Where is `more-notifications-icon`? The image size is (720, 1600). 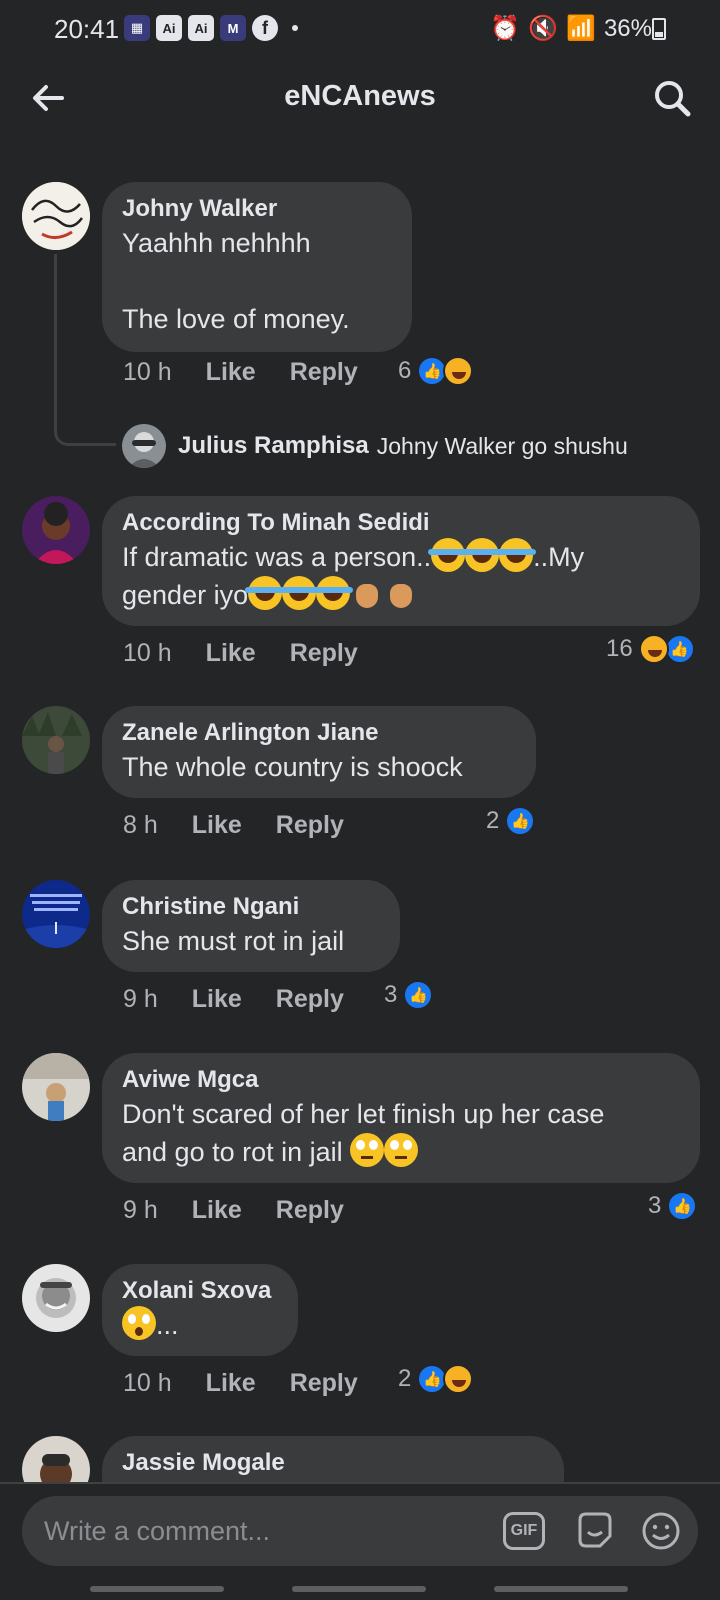
more-notifications-icon is located at coordinates (295, 28).